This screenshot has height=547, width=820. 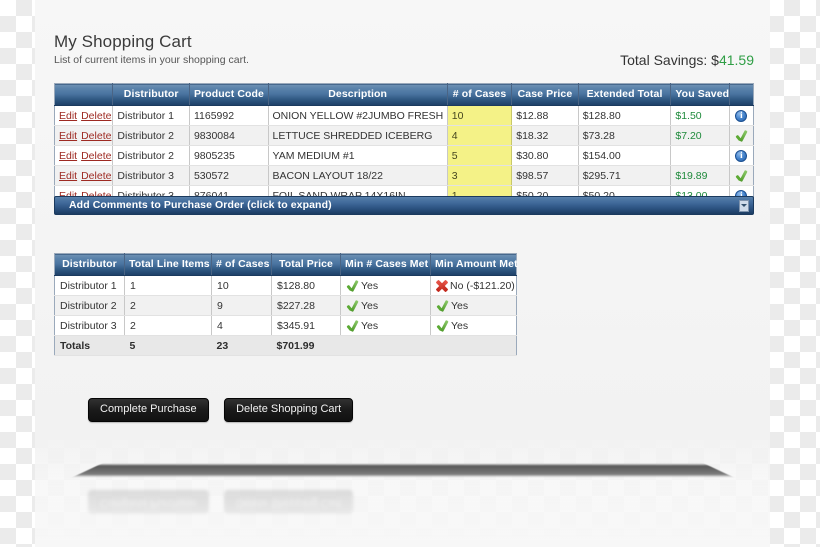 I want to click on cell-total-price: $345.91, so click(x=306, y=325).